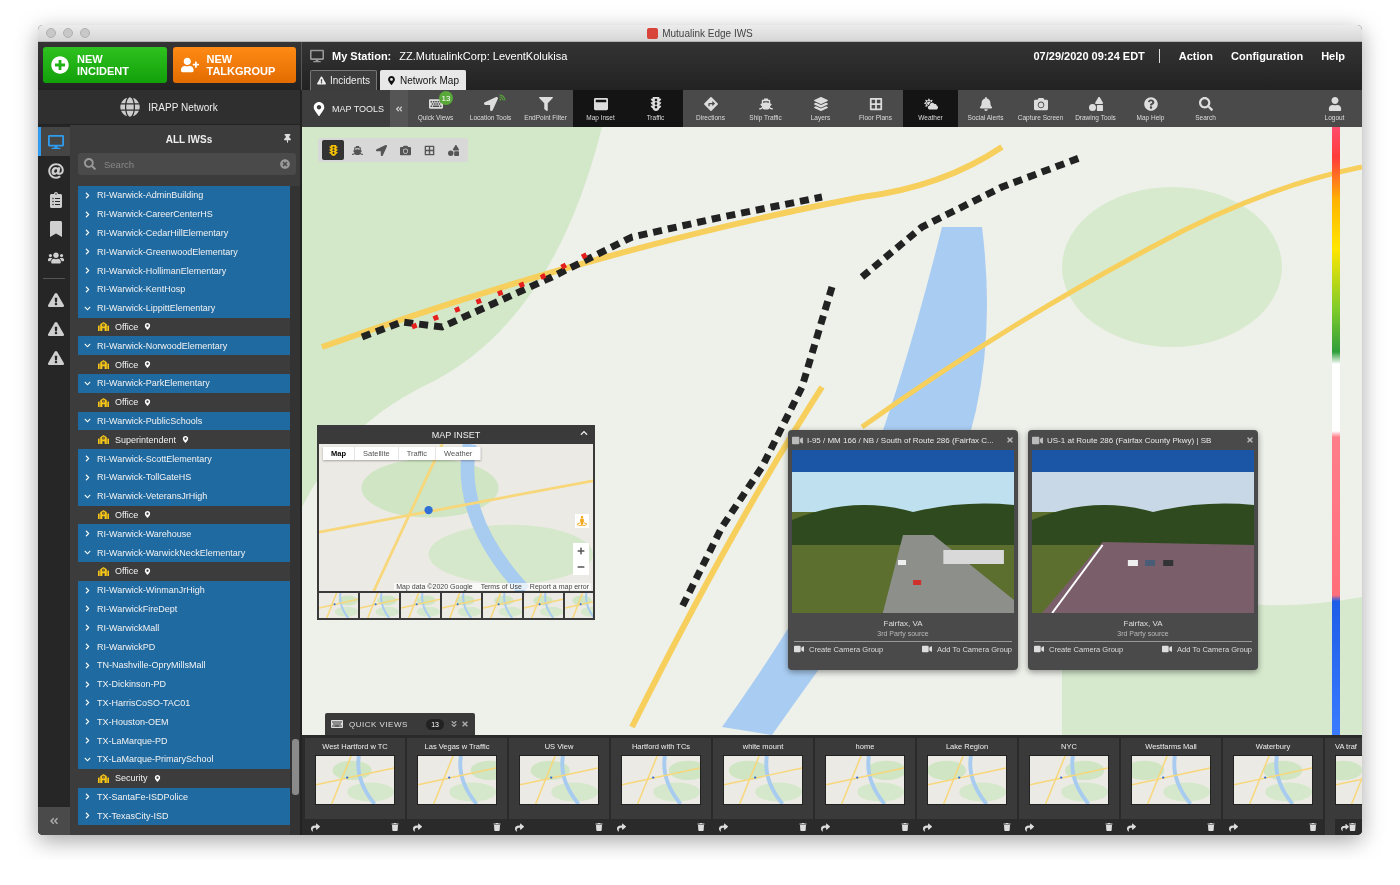  I want to click on bell-icon, so click(985, 103).